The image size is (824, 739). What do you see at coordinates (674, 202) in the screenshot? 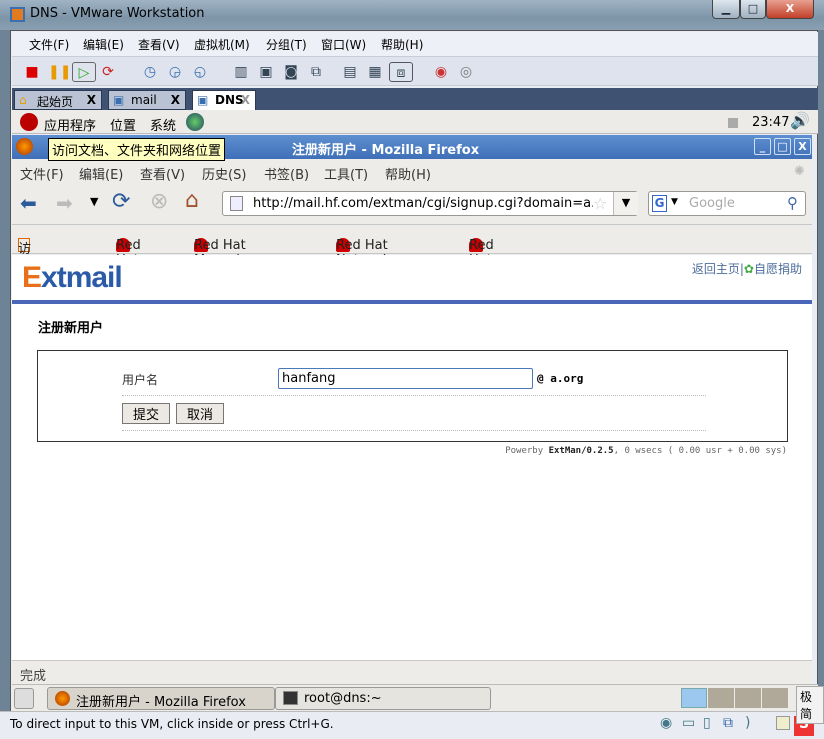
I see `engine-dropdown-icon: ▼` at bounding box center [674, 202].